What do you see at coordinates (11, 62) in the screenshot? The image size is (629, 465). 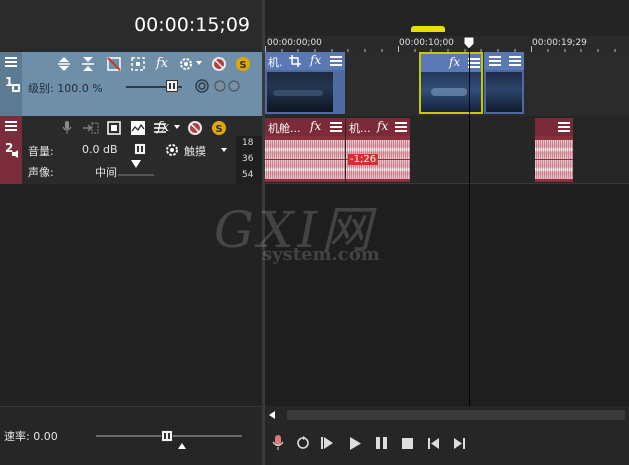 I see `video-track-menu-icon` at bounding box center [11, 62].